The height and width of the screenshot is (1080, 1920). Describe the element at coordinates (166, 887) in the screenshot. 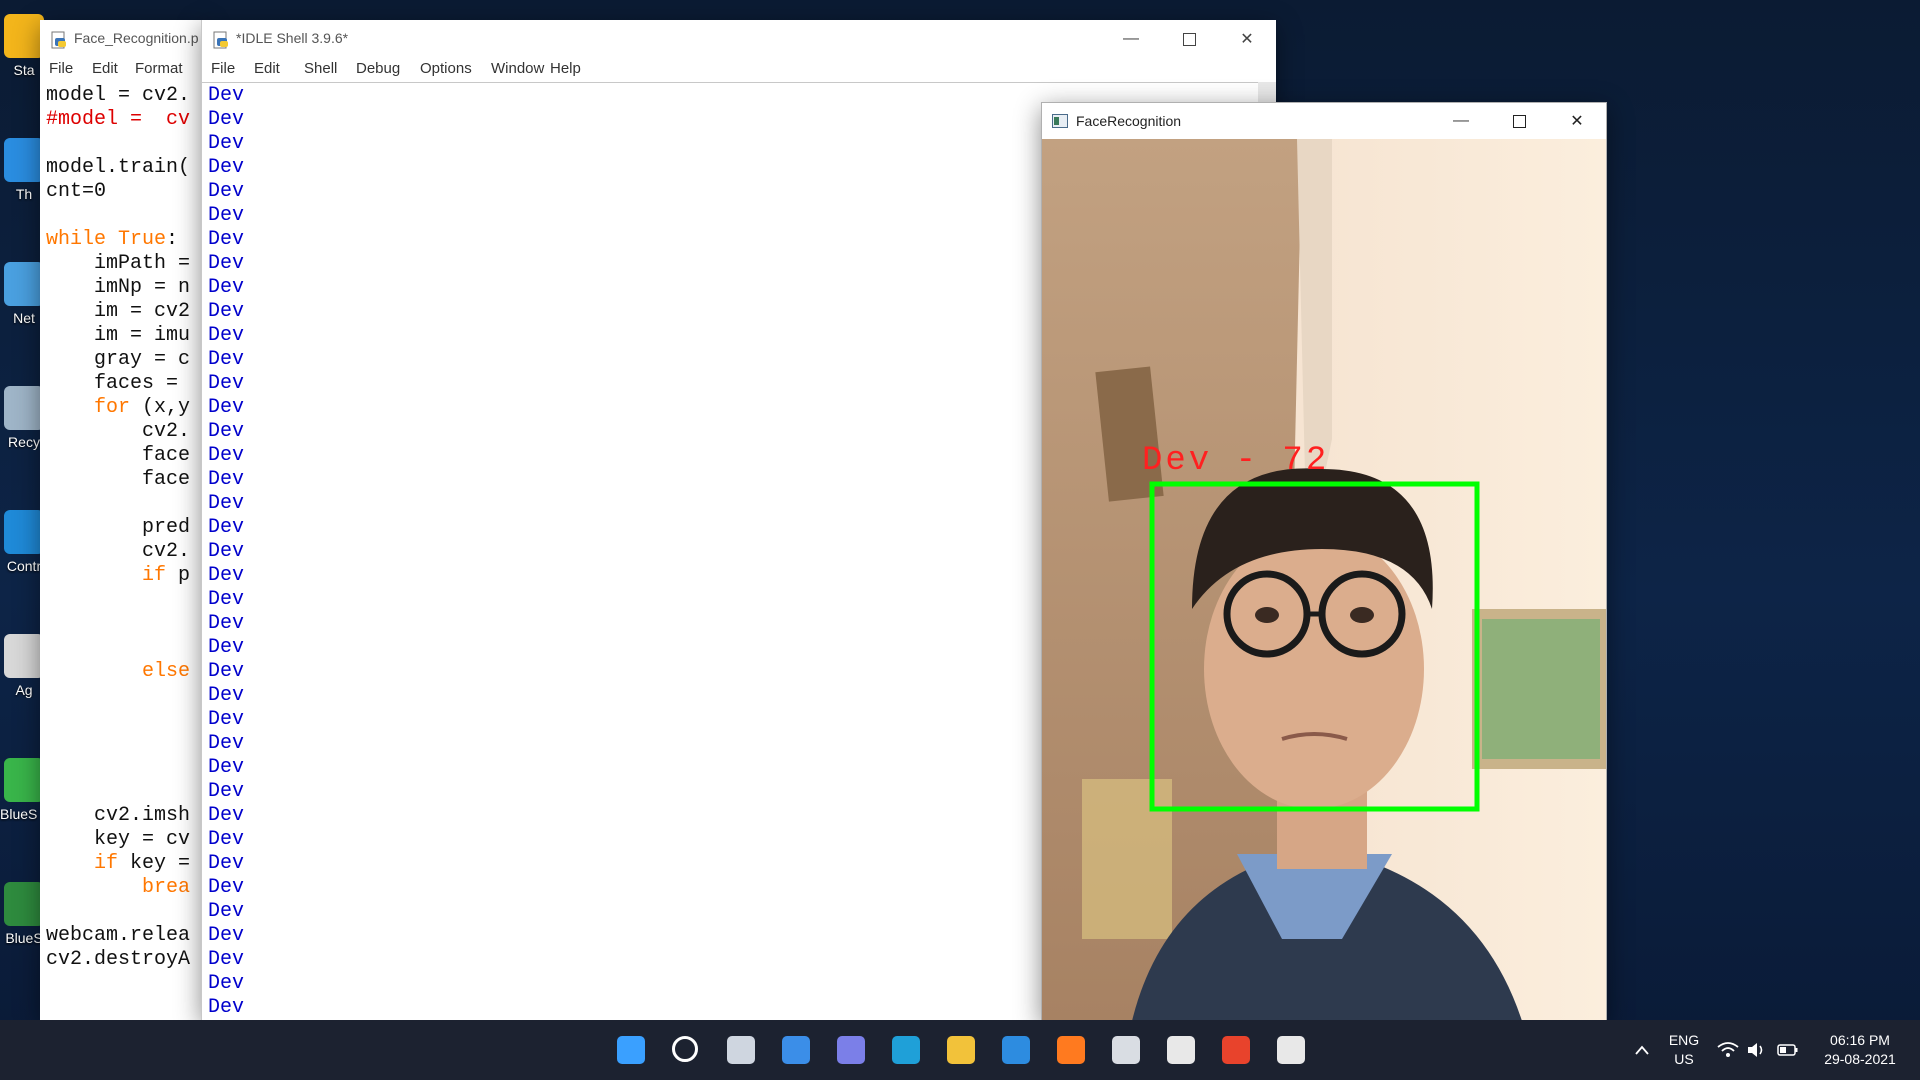

I see `code-line: brea` at that location.